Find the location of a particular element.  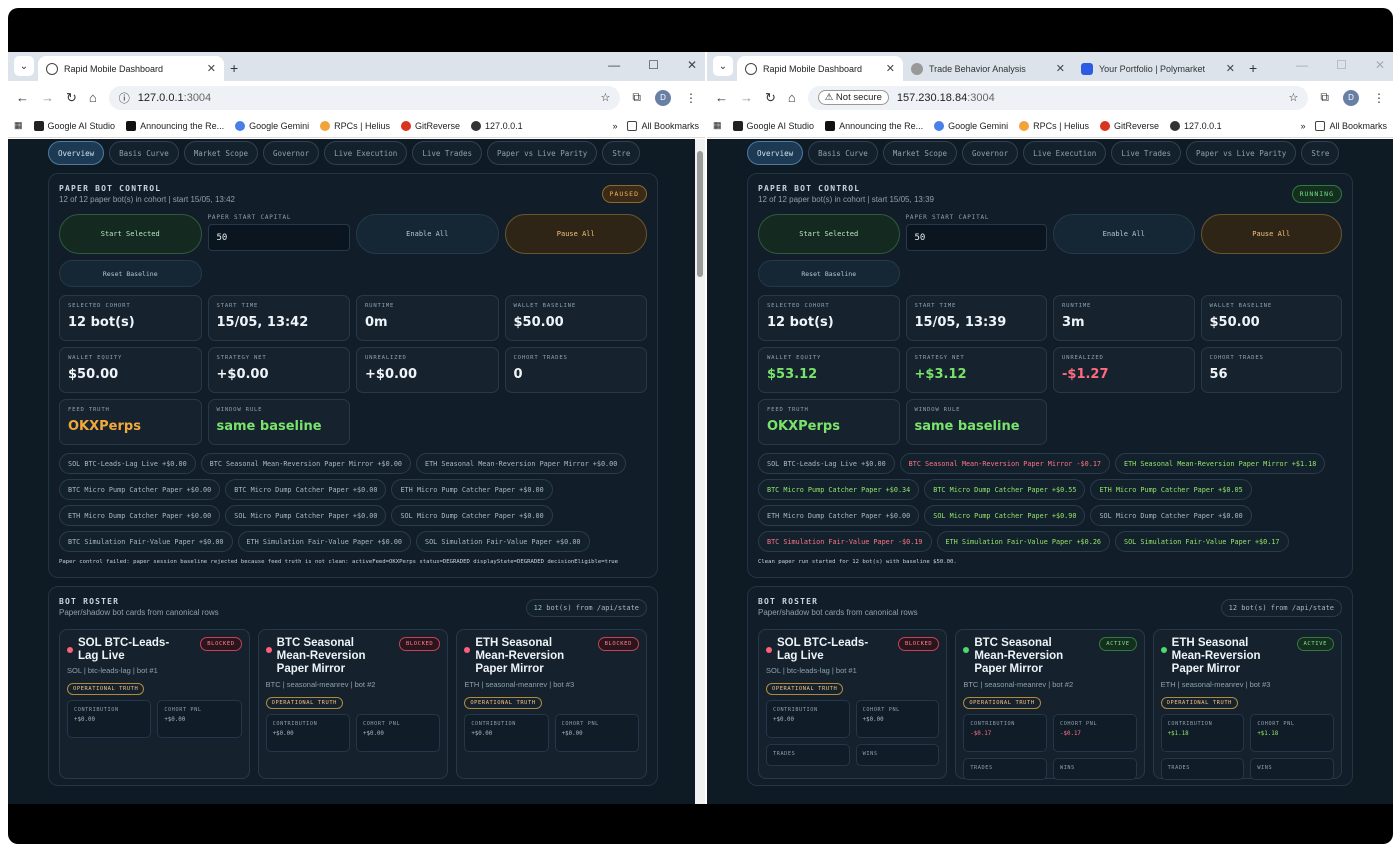

bot-chip: ETH Micro Pump Catcher Paper +$0.05 is located at coordinates (1171, 489).